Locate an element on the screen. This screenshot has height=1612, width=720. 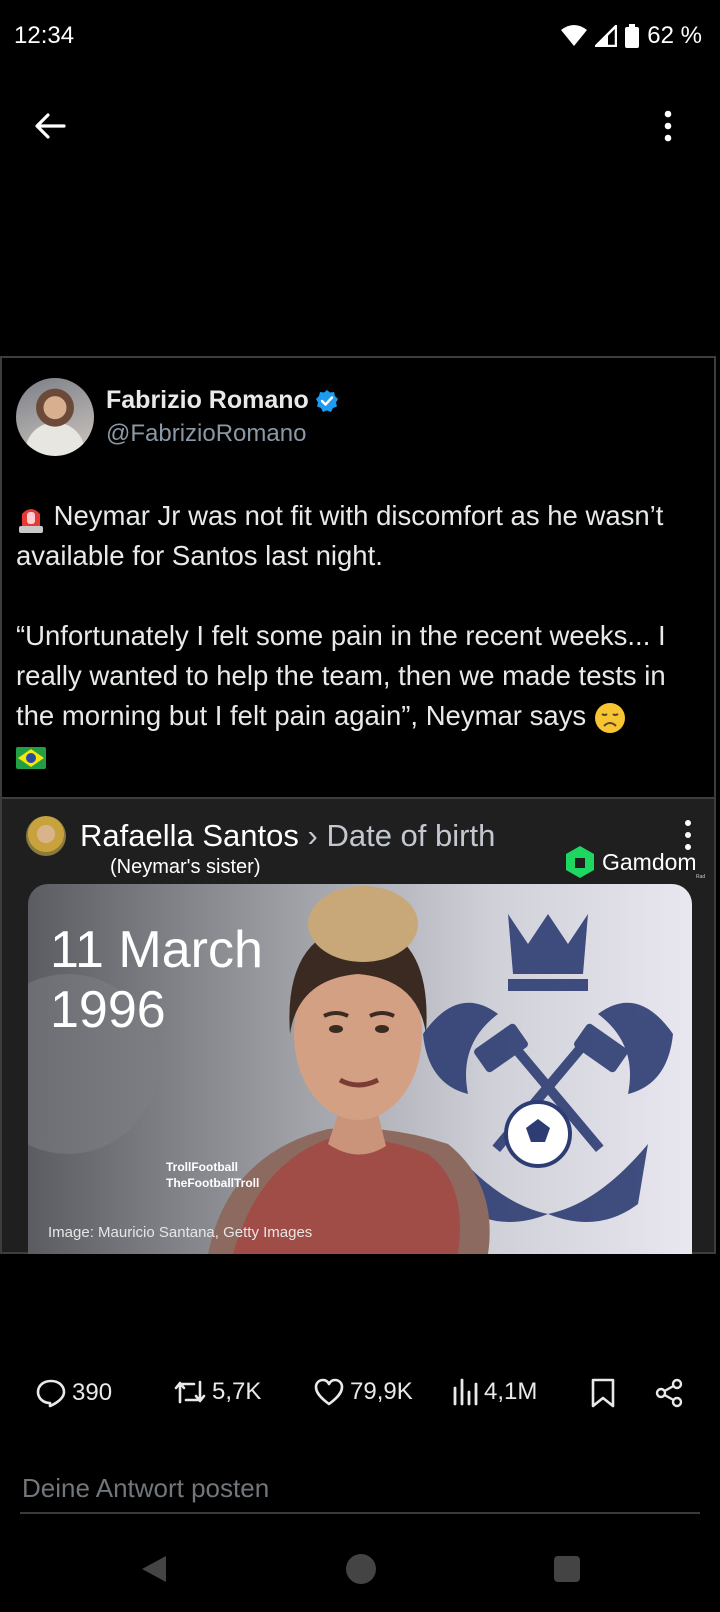
media-title-crumb: Date of birth is located at coordinates (411, 835).